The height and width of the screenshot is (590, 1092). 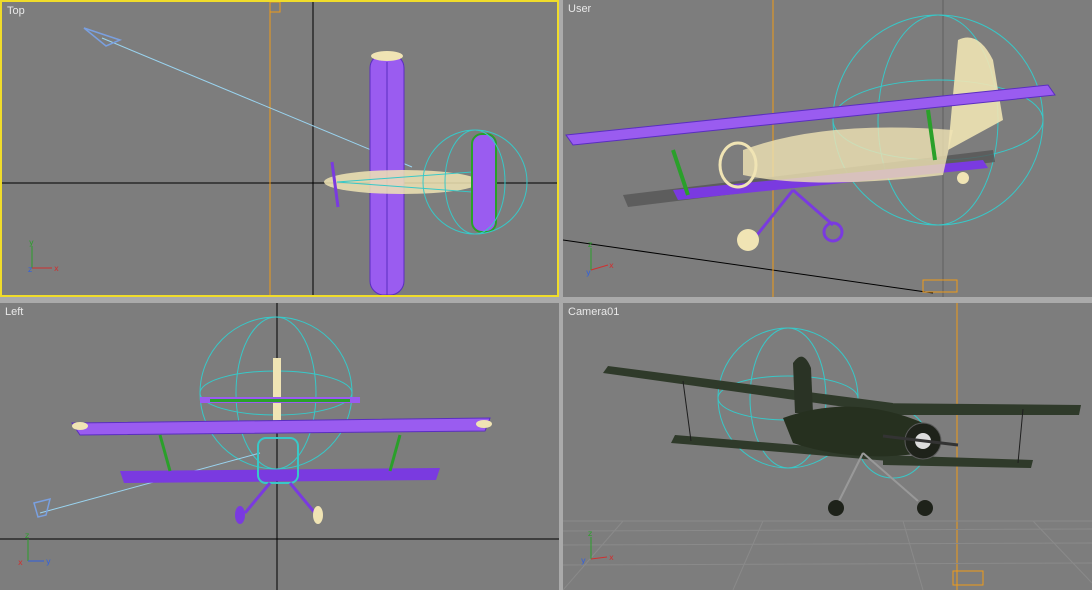 What do you see at coordinates (827, 555) in the screenshot?
I see `ground-grid` at bounding box center [827, 555].